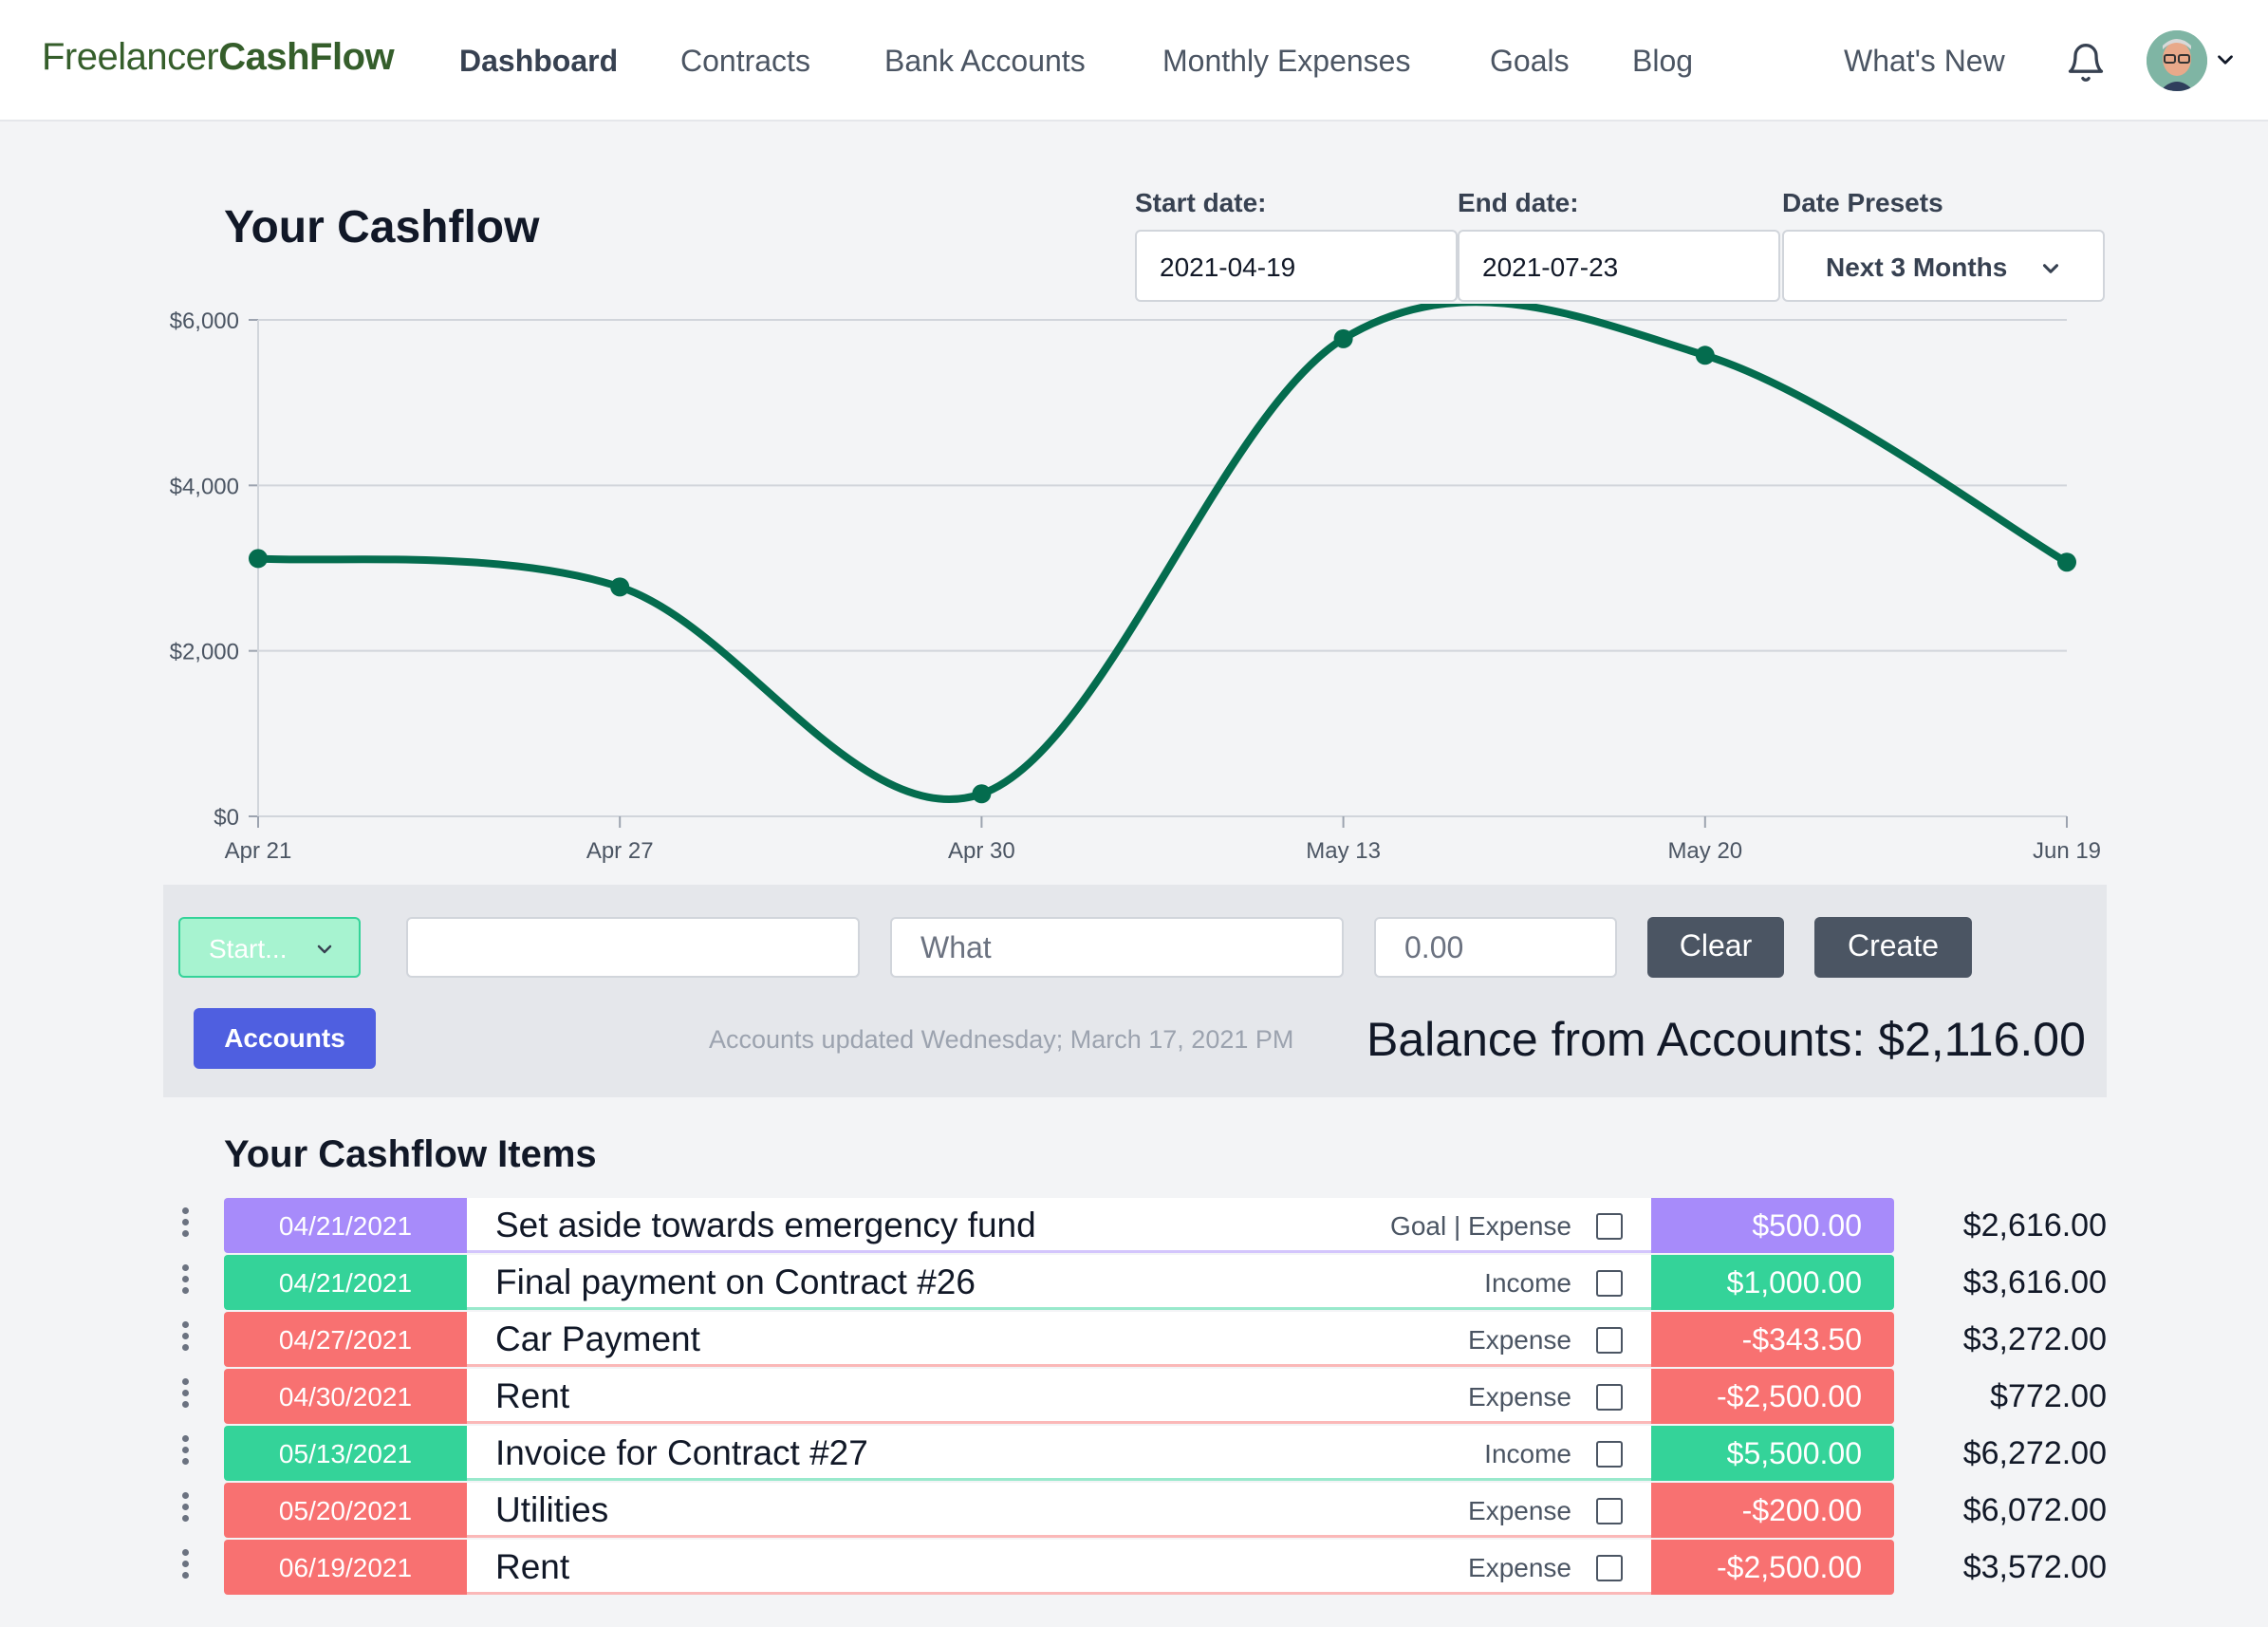  Describe the element at coordinates (2086, 63) in the screenshot. I see `bell-icon` at that location.